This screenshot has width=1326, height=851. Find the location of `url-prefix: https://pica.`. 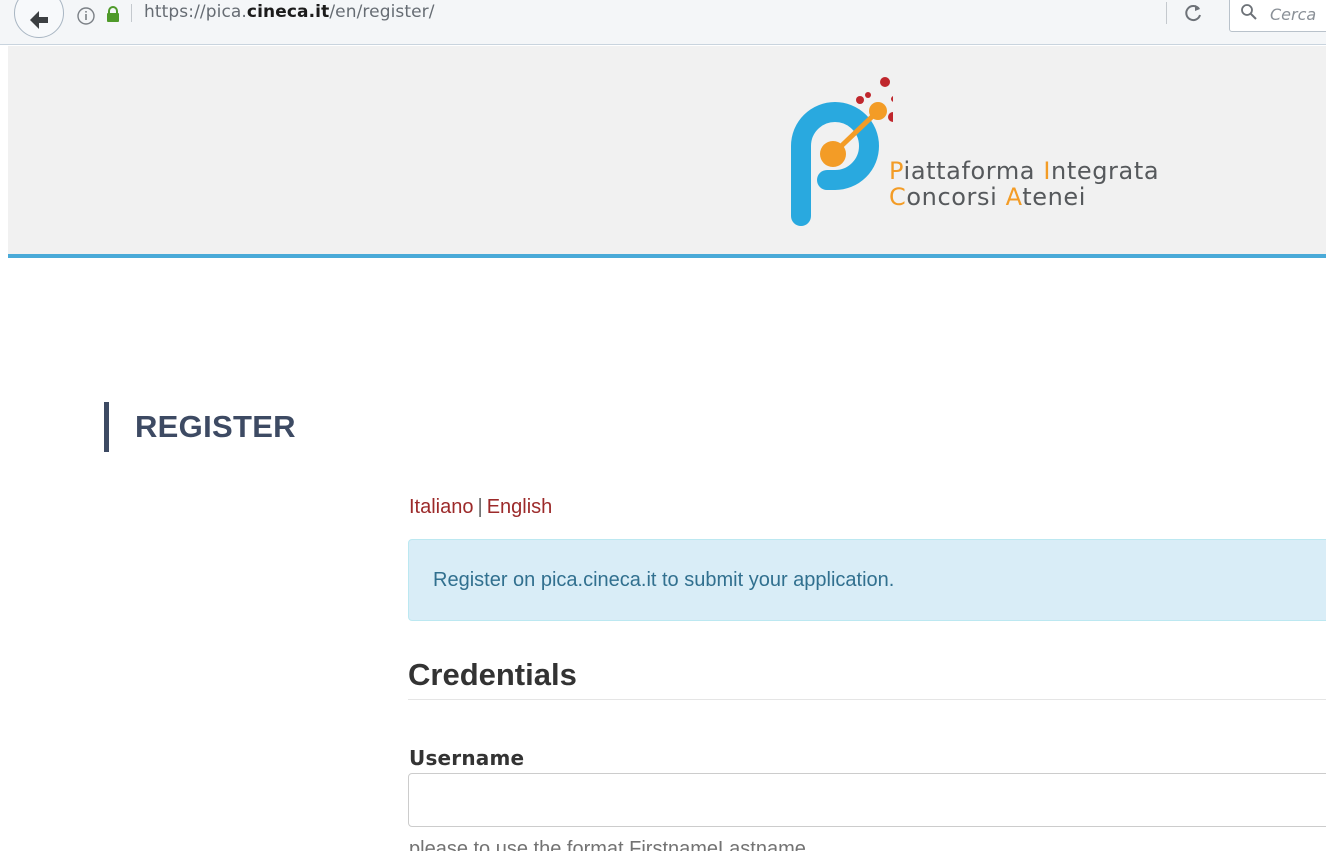

url-prefix: https://pica. is located at coordinates (195, 12).